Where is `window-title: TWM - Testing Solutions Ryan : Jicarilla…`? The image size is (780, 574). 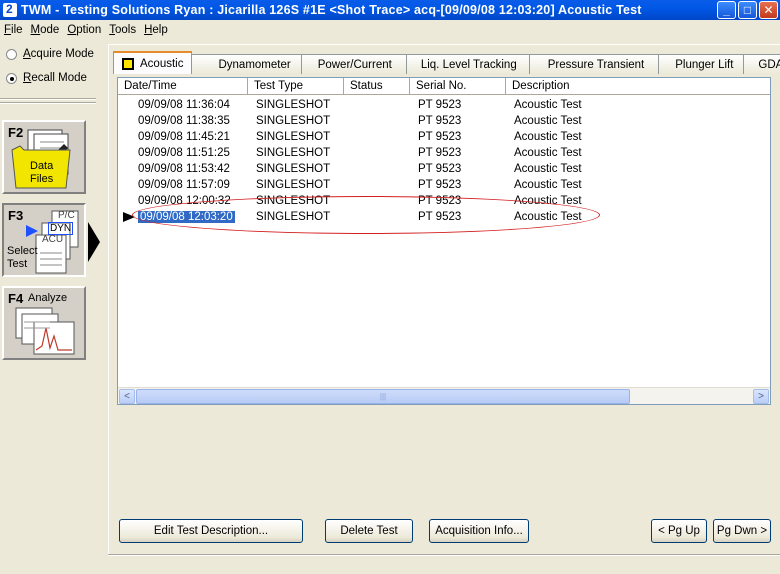
window-title: TWM - Testing Solutions Ryan : Jicarilla… is located at coordinates (331, 10).